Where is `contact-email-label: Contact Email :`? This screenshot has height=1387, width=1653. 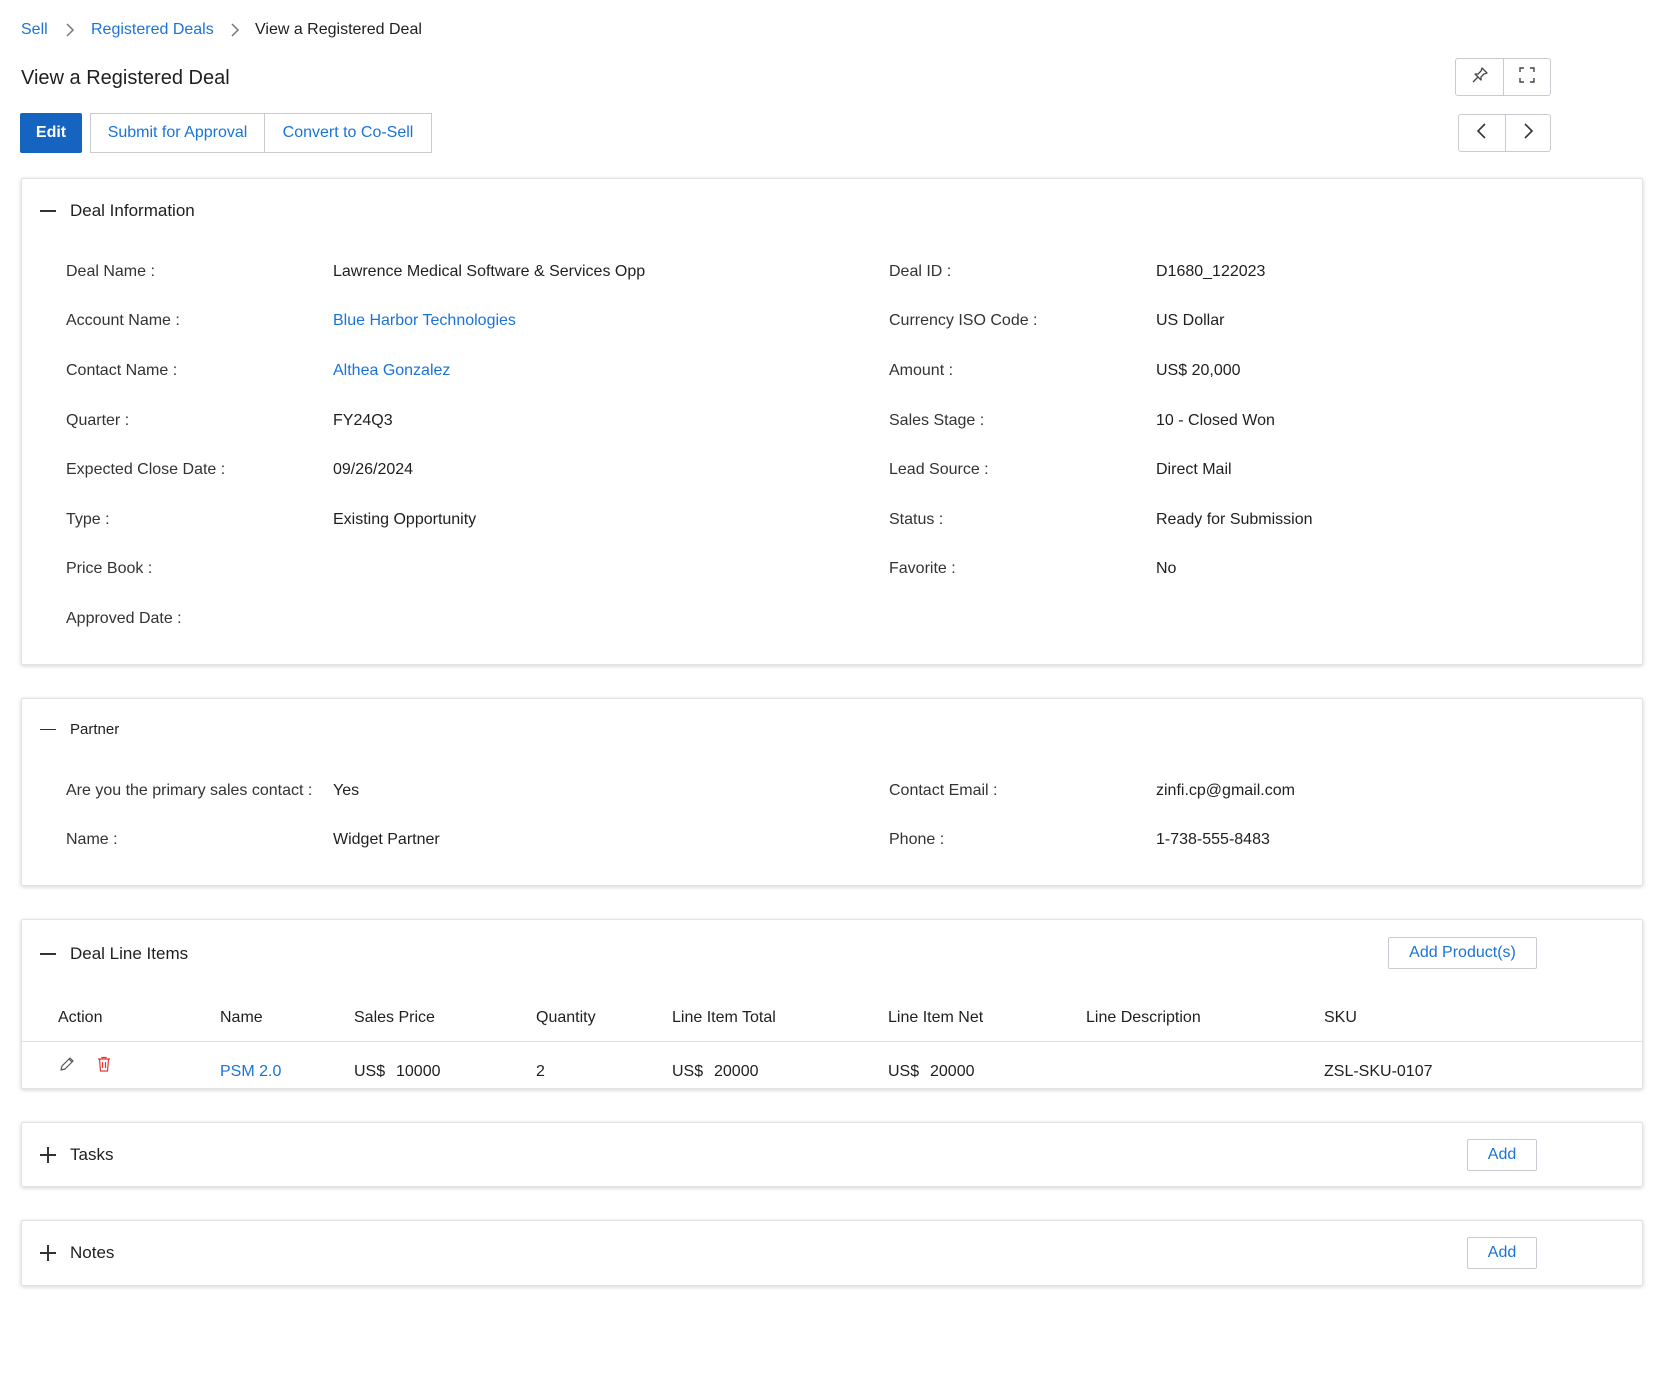
contact-email-label: Contact Email : is located at coordinates (943, 790).